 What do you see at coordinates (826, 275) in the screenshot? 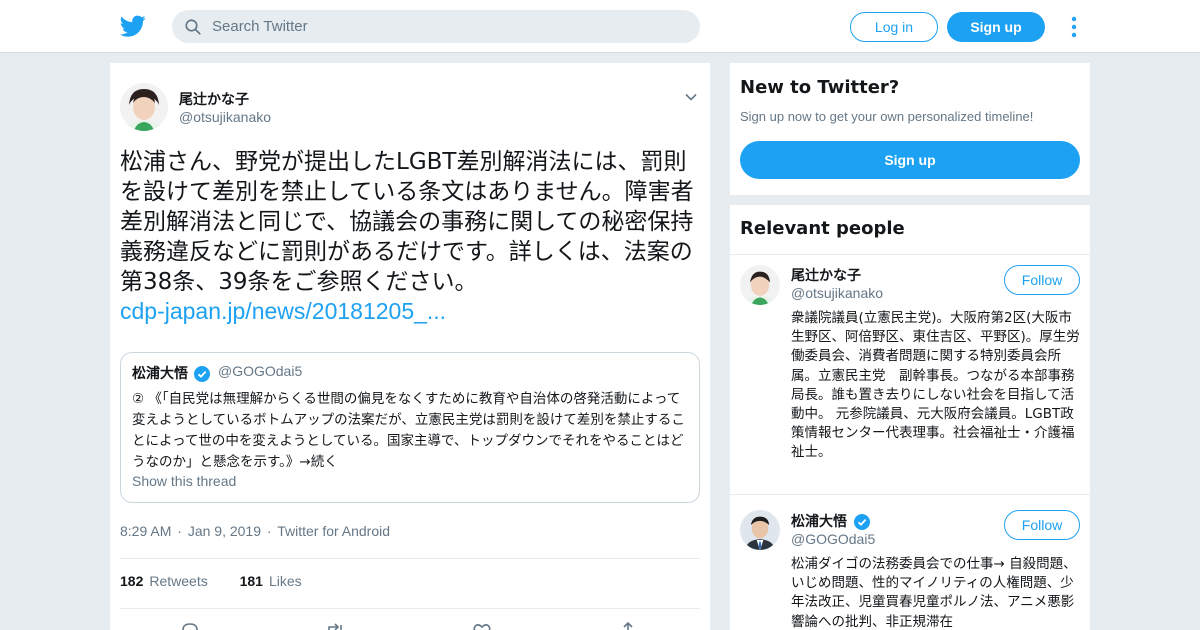
I see `person-name: 尾辻かな子` at bounding box center [826, 275].